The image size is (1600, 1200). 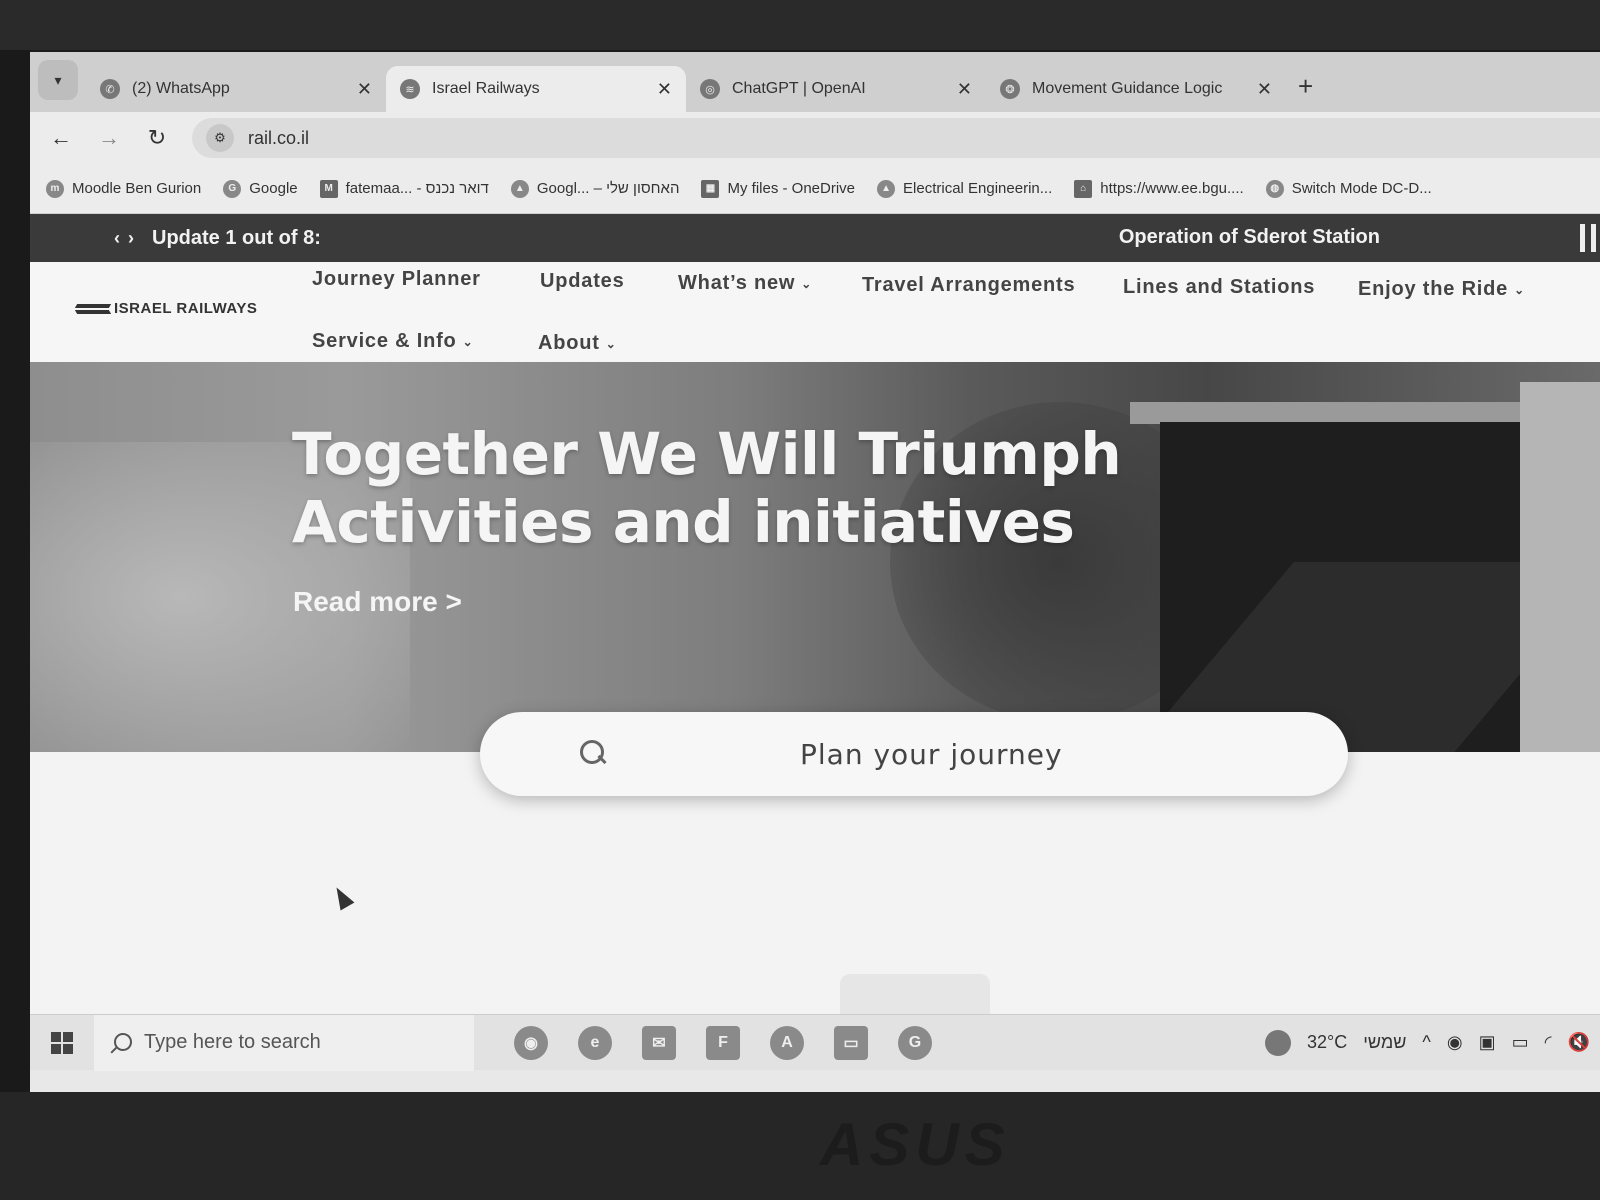 What do you see at coordinates (1455, 1042) in the screenshot?
I see `record-icon: ◉` at bounding box center [1455, 1042].